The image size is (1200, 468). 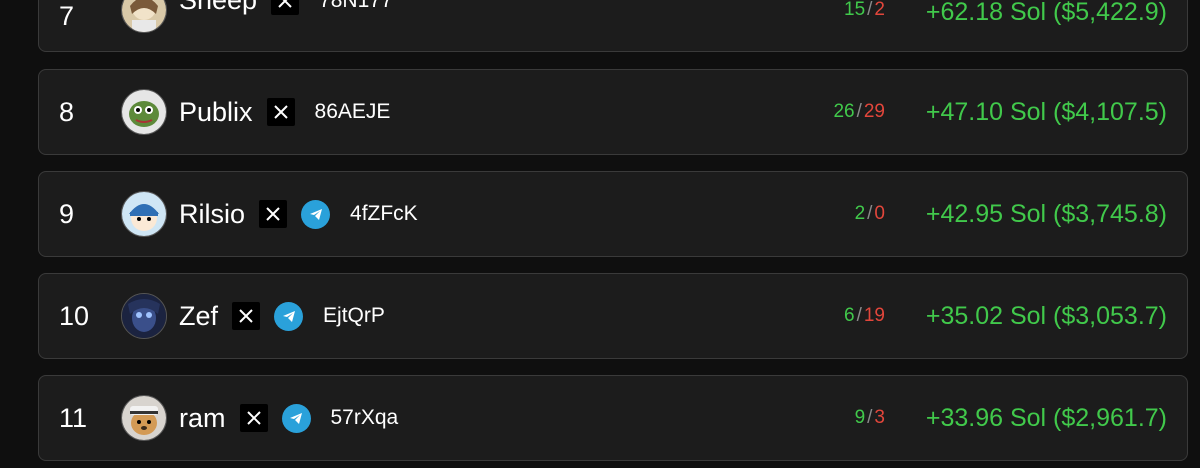 What do you see at coordinates (212, 214) in the screenshot?
I see `trader-name: Rilsio` at bounding box center [212, 214].